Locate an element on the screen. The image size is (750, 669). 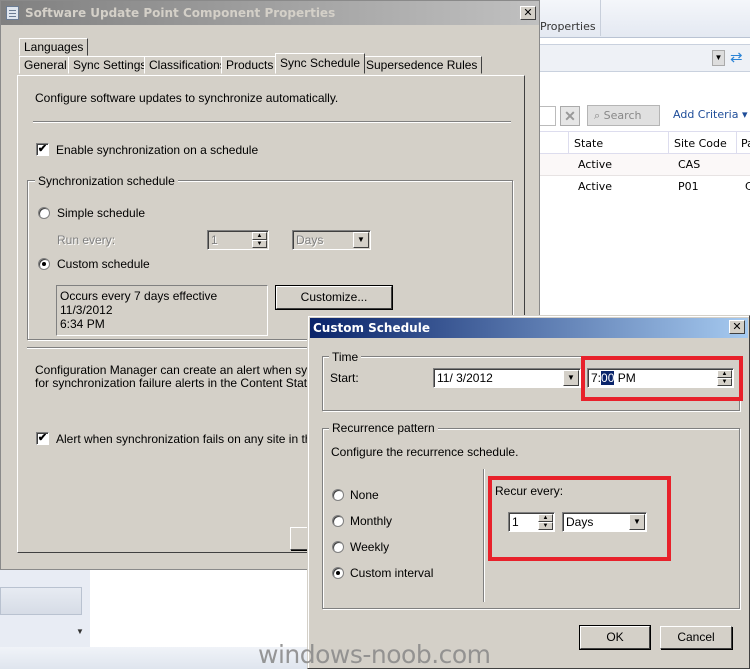
watermark: windows-noob.com is located at coordinates (374, 654).